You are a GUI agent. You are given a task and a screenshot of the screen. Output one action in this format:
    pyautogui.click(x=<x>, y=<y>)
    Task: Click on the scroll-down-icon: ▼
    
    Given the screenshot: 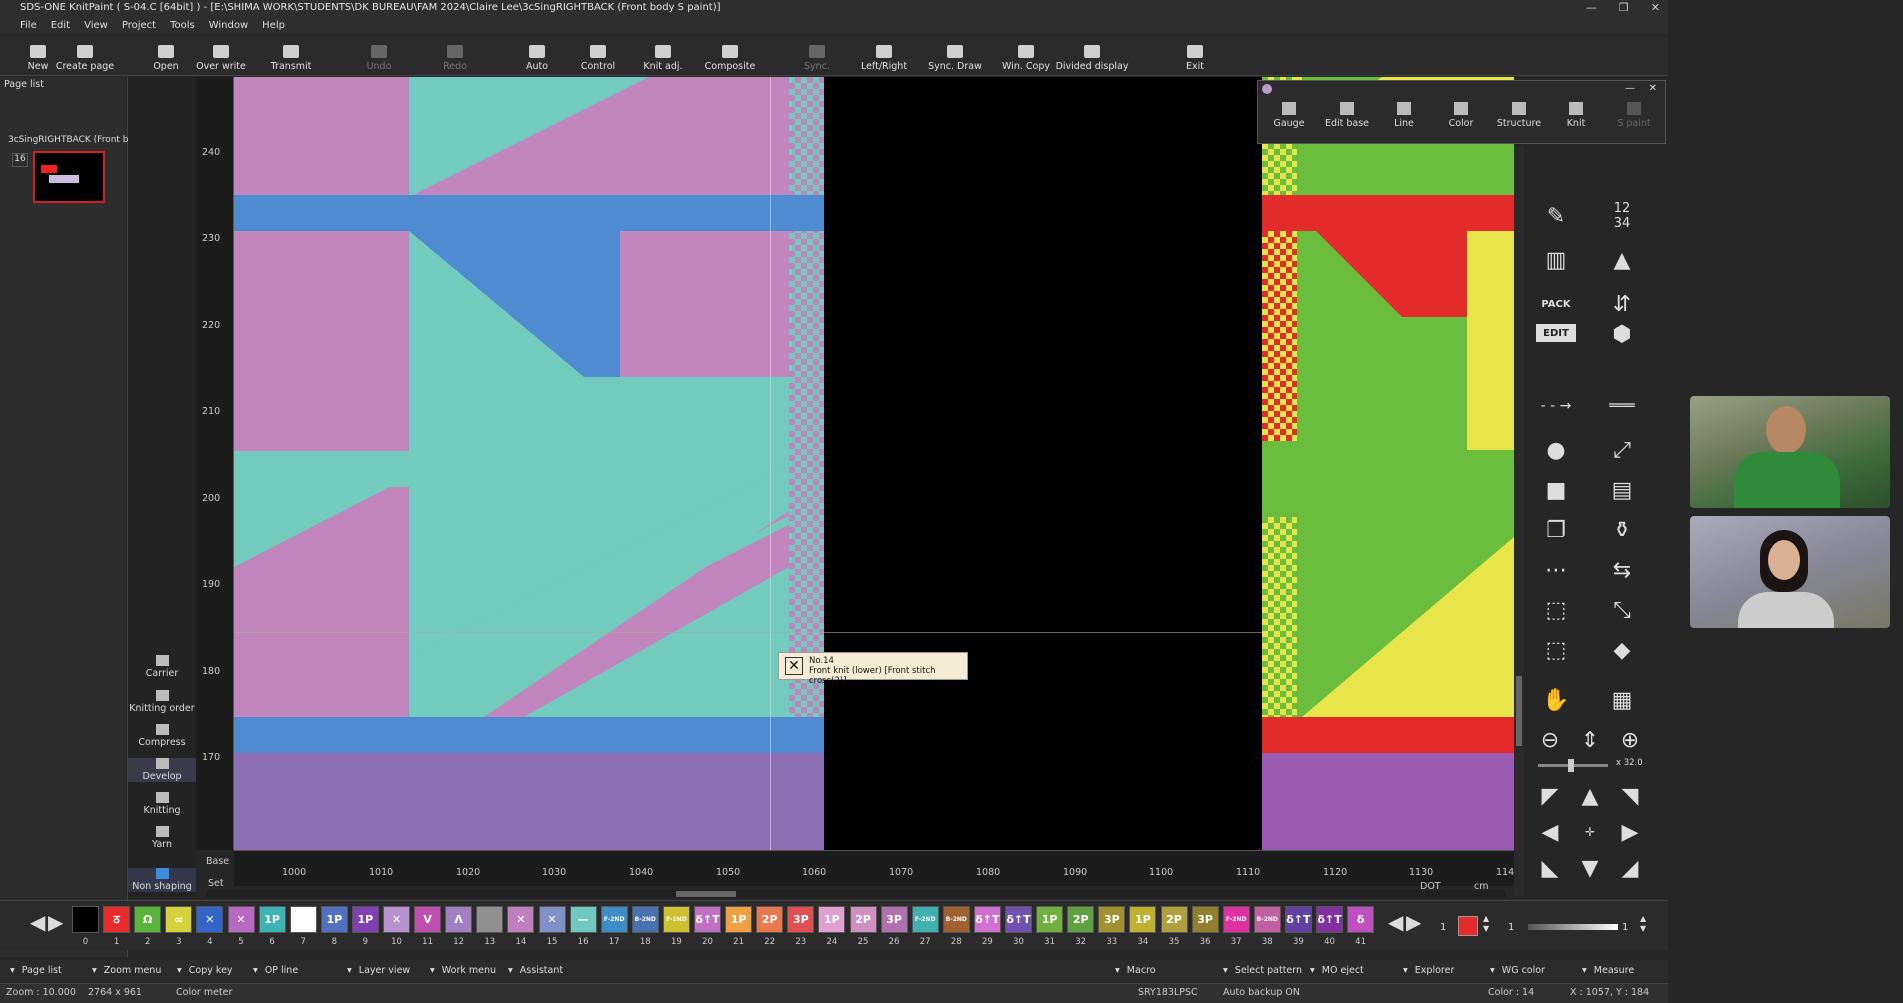 What is the action you would take?
    pyautogui.click(x=1590, y=868)
    